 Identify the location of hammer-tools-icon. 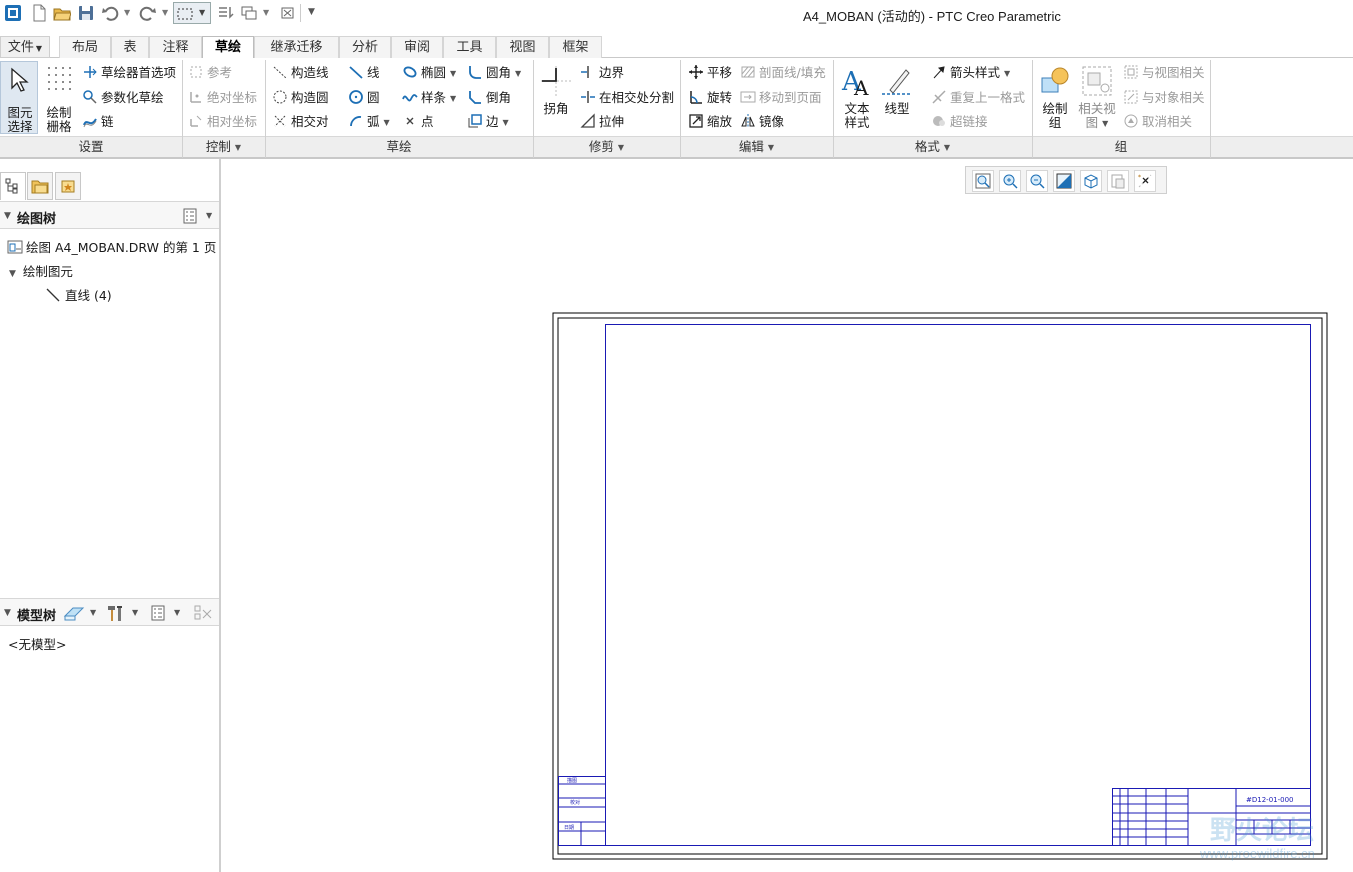
(116, 613).